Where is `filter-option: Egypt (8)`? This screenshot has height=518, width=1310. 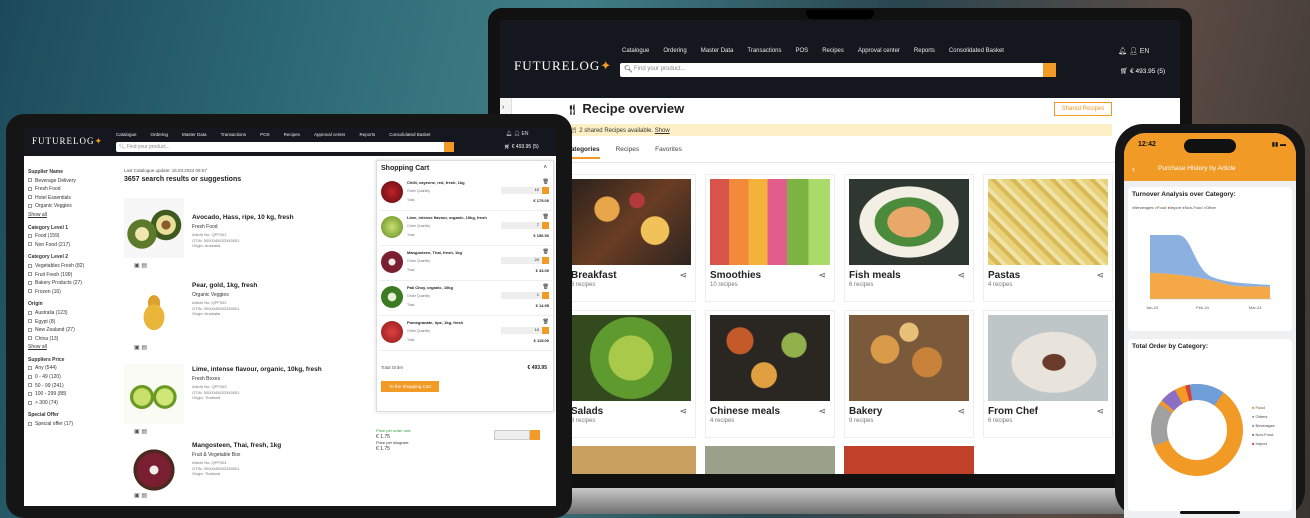 filter-option: Egypt (8) is located at coordinates (71, 322).